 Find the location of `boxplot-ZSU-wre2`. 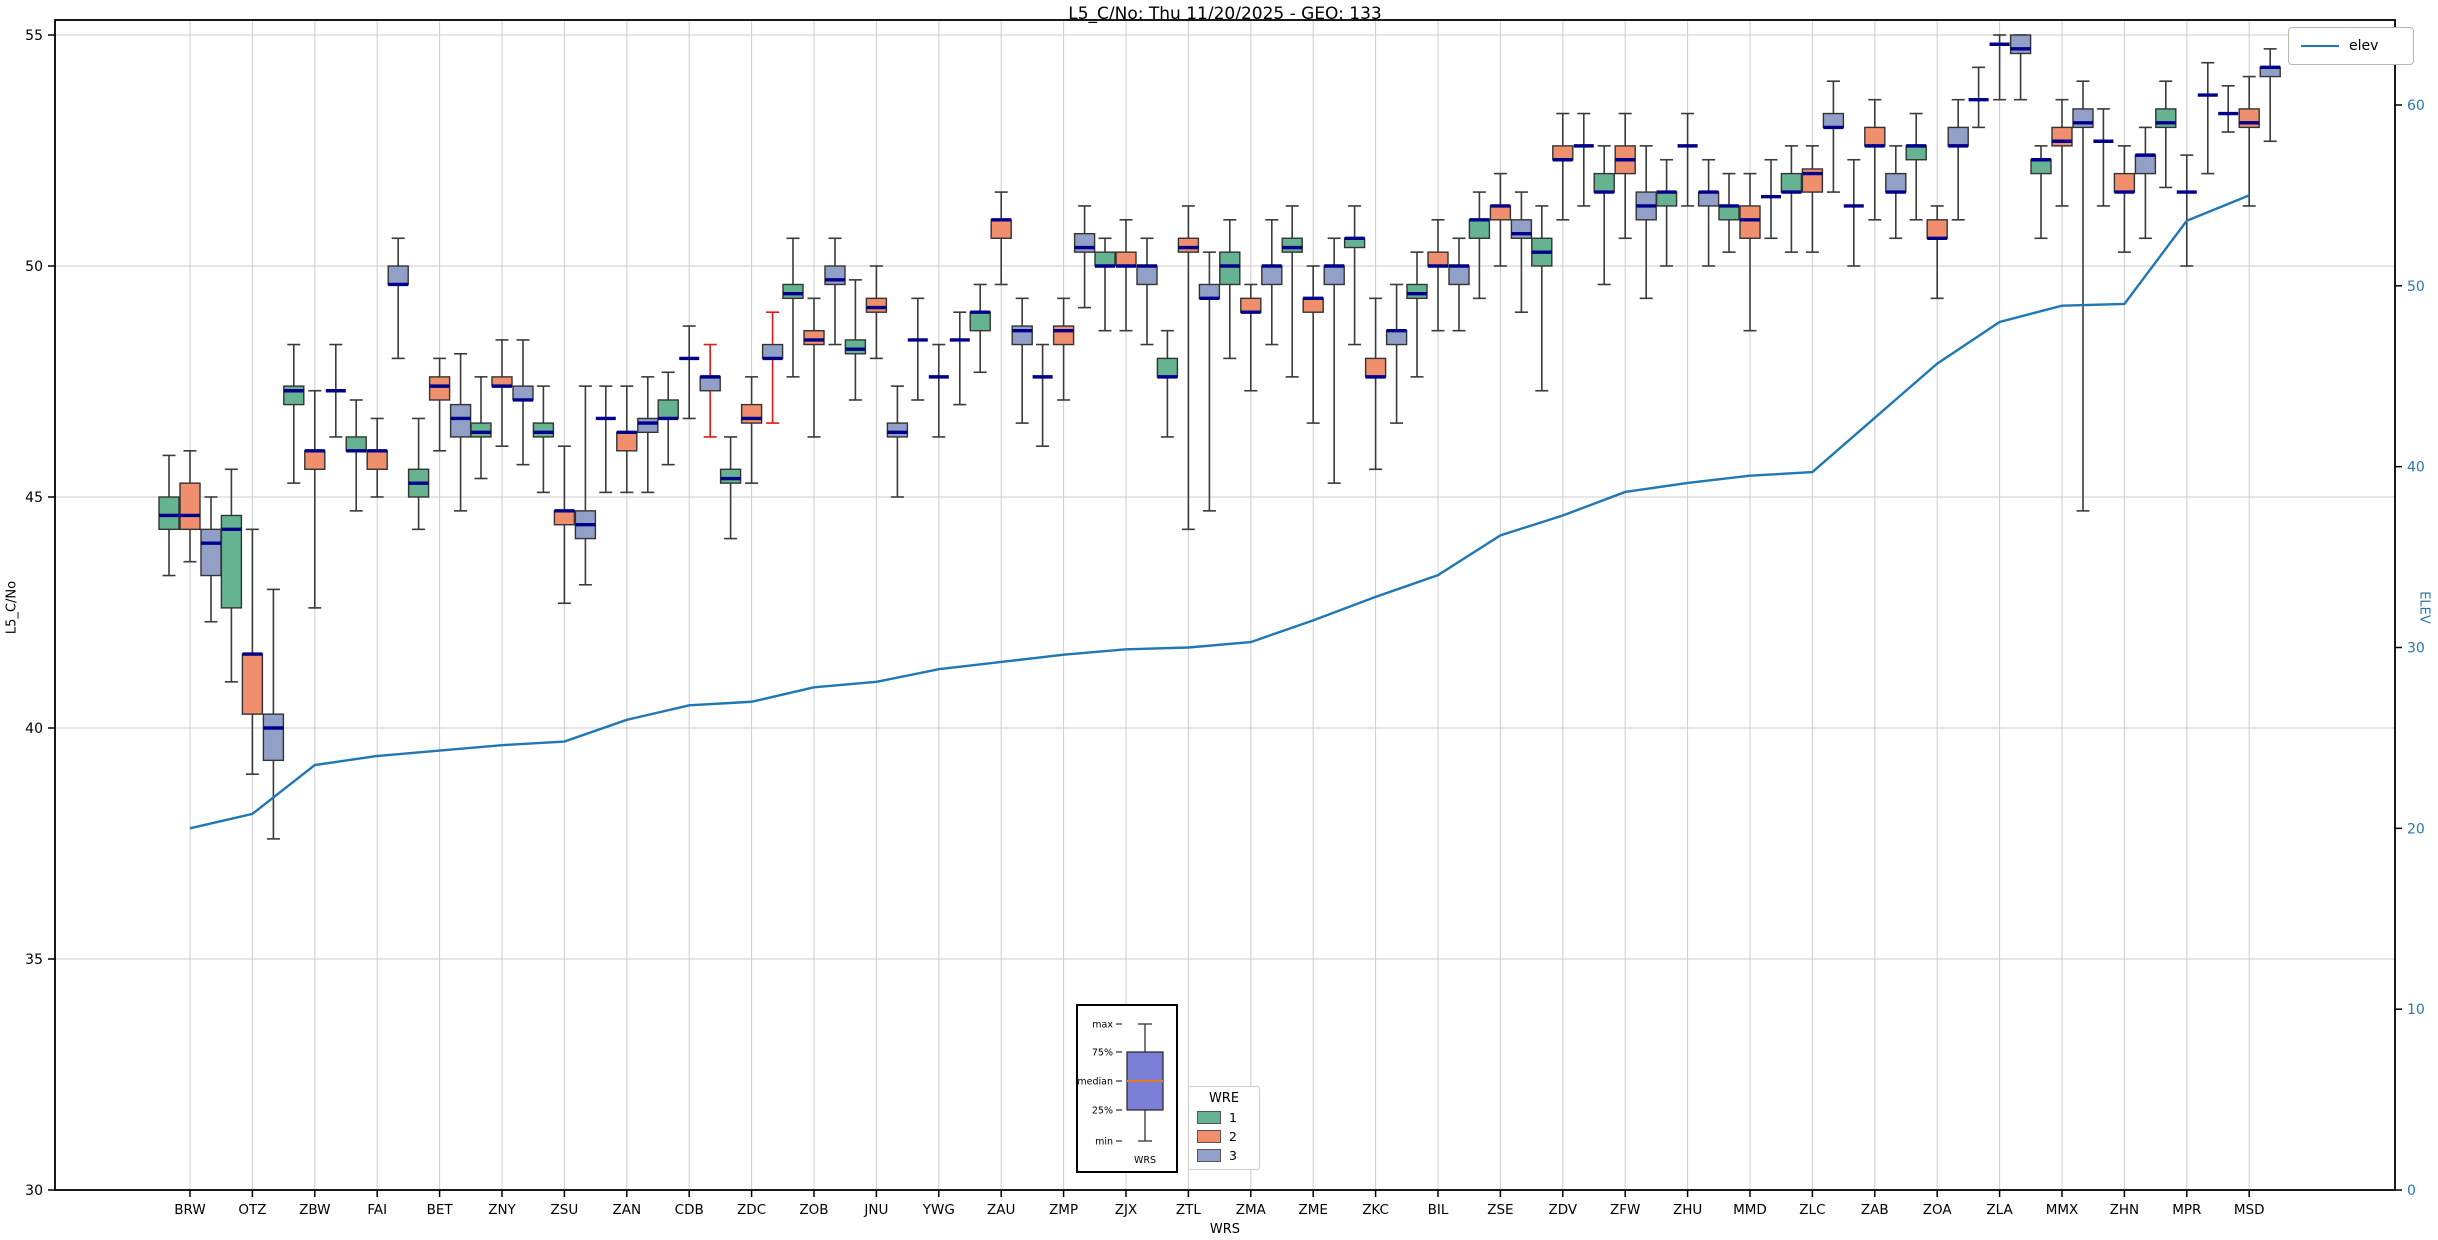

boxplot-ZSU-wre2 is located at coordinates (564, 525).